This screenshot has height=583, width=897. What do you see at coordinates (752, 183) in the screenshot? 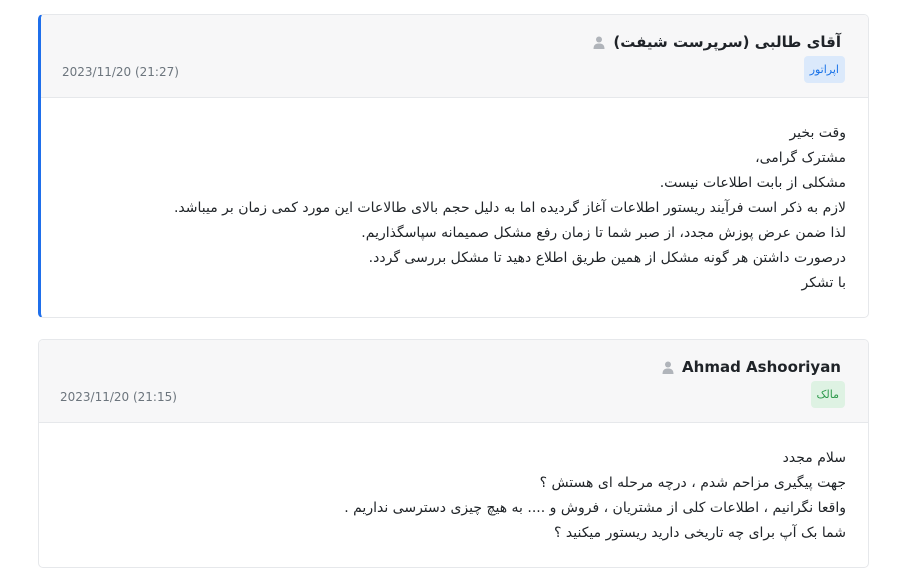
I see `message-line: مشکلی از بابت اطلاعات نیست.` at bounding box center [752, 183].